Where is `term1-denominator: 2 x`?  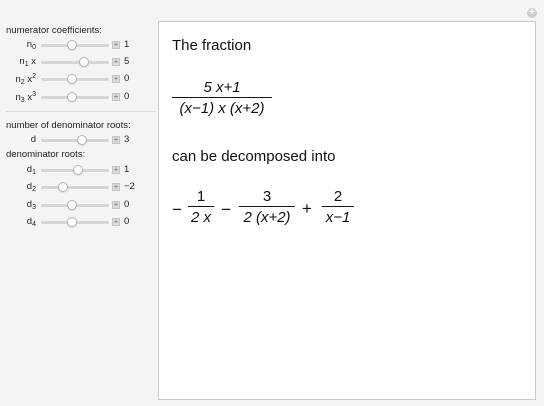
term1-denominator: 2 x is located at coordinates (200, 217).